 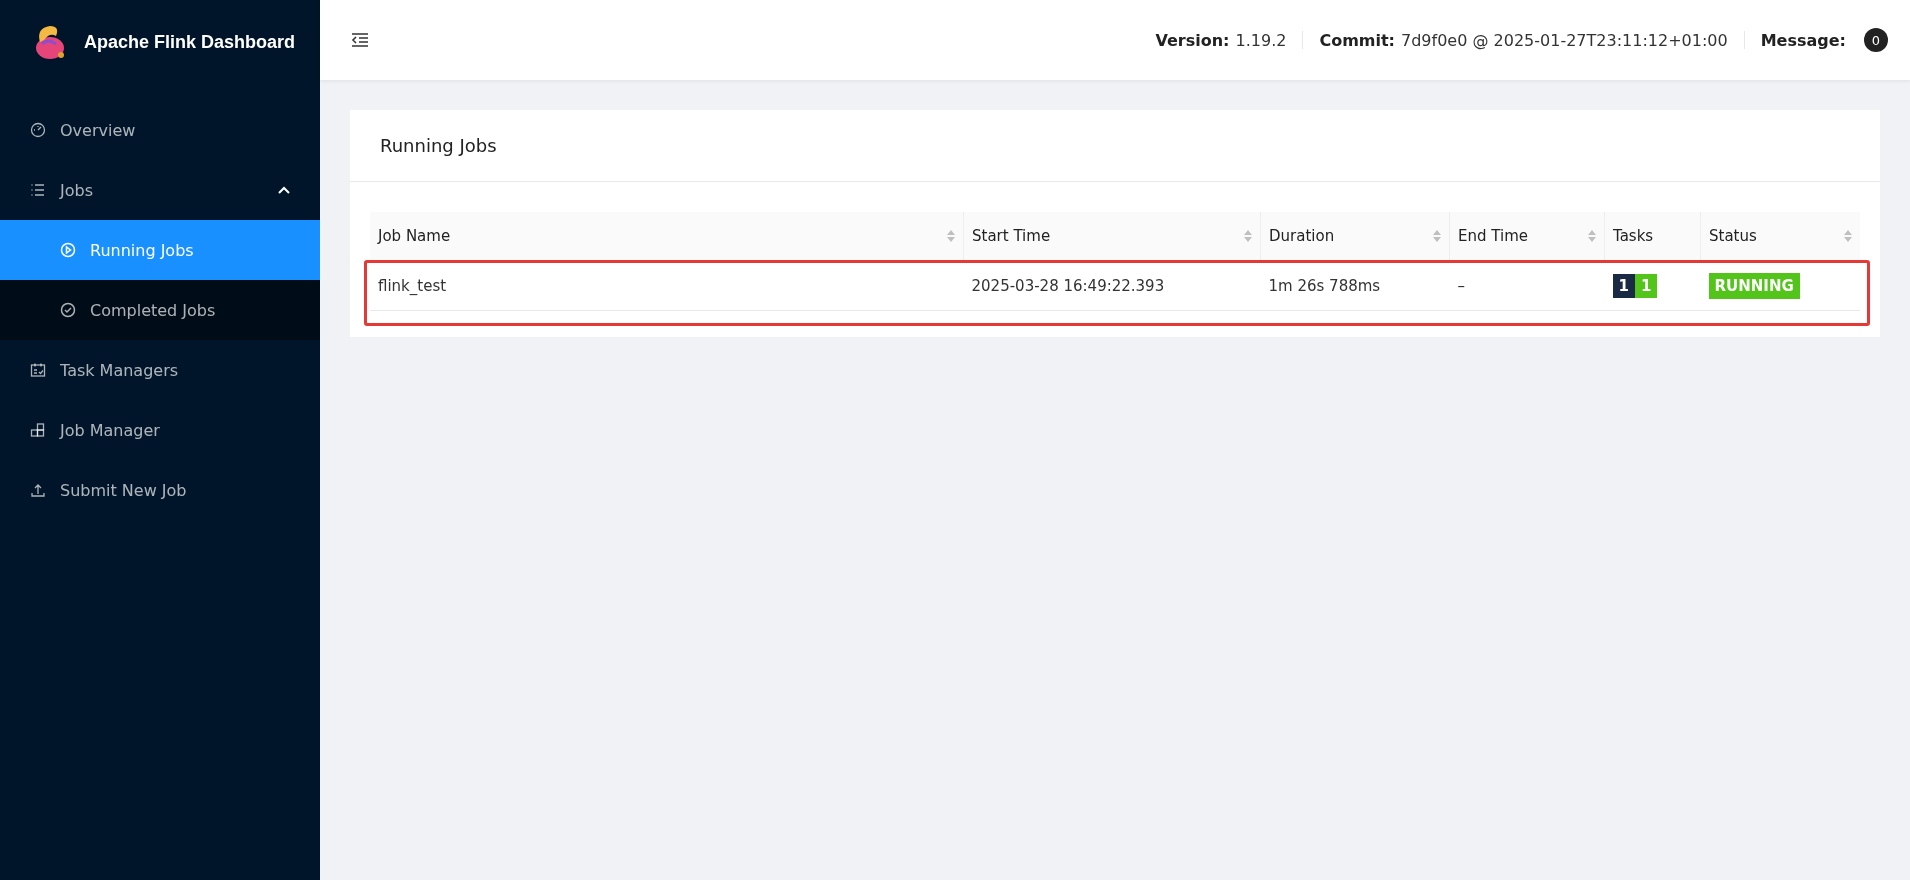 What do you see at coordinates (38, 370) in the screenshot?
I see `calendar-icon` at bounding box center [38, 370].